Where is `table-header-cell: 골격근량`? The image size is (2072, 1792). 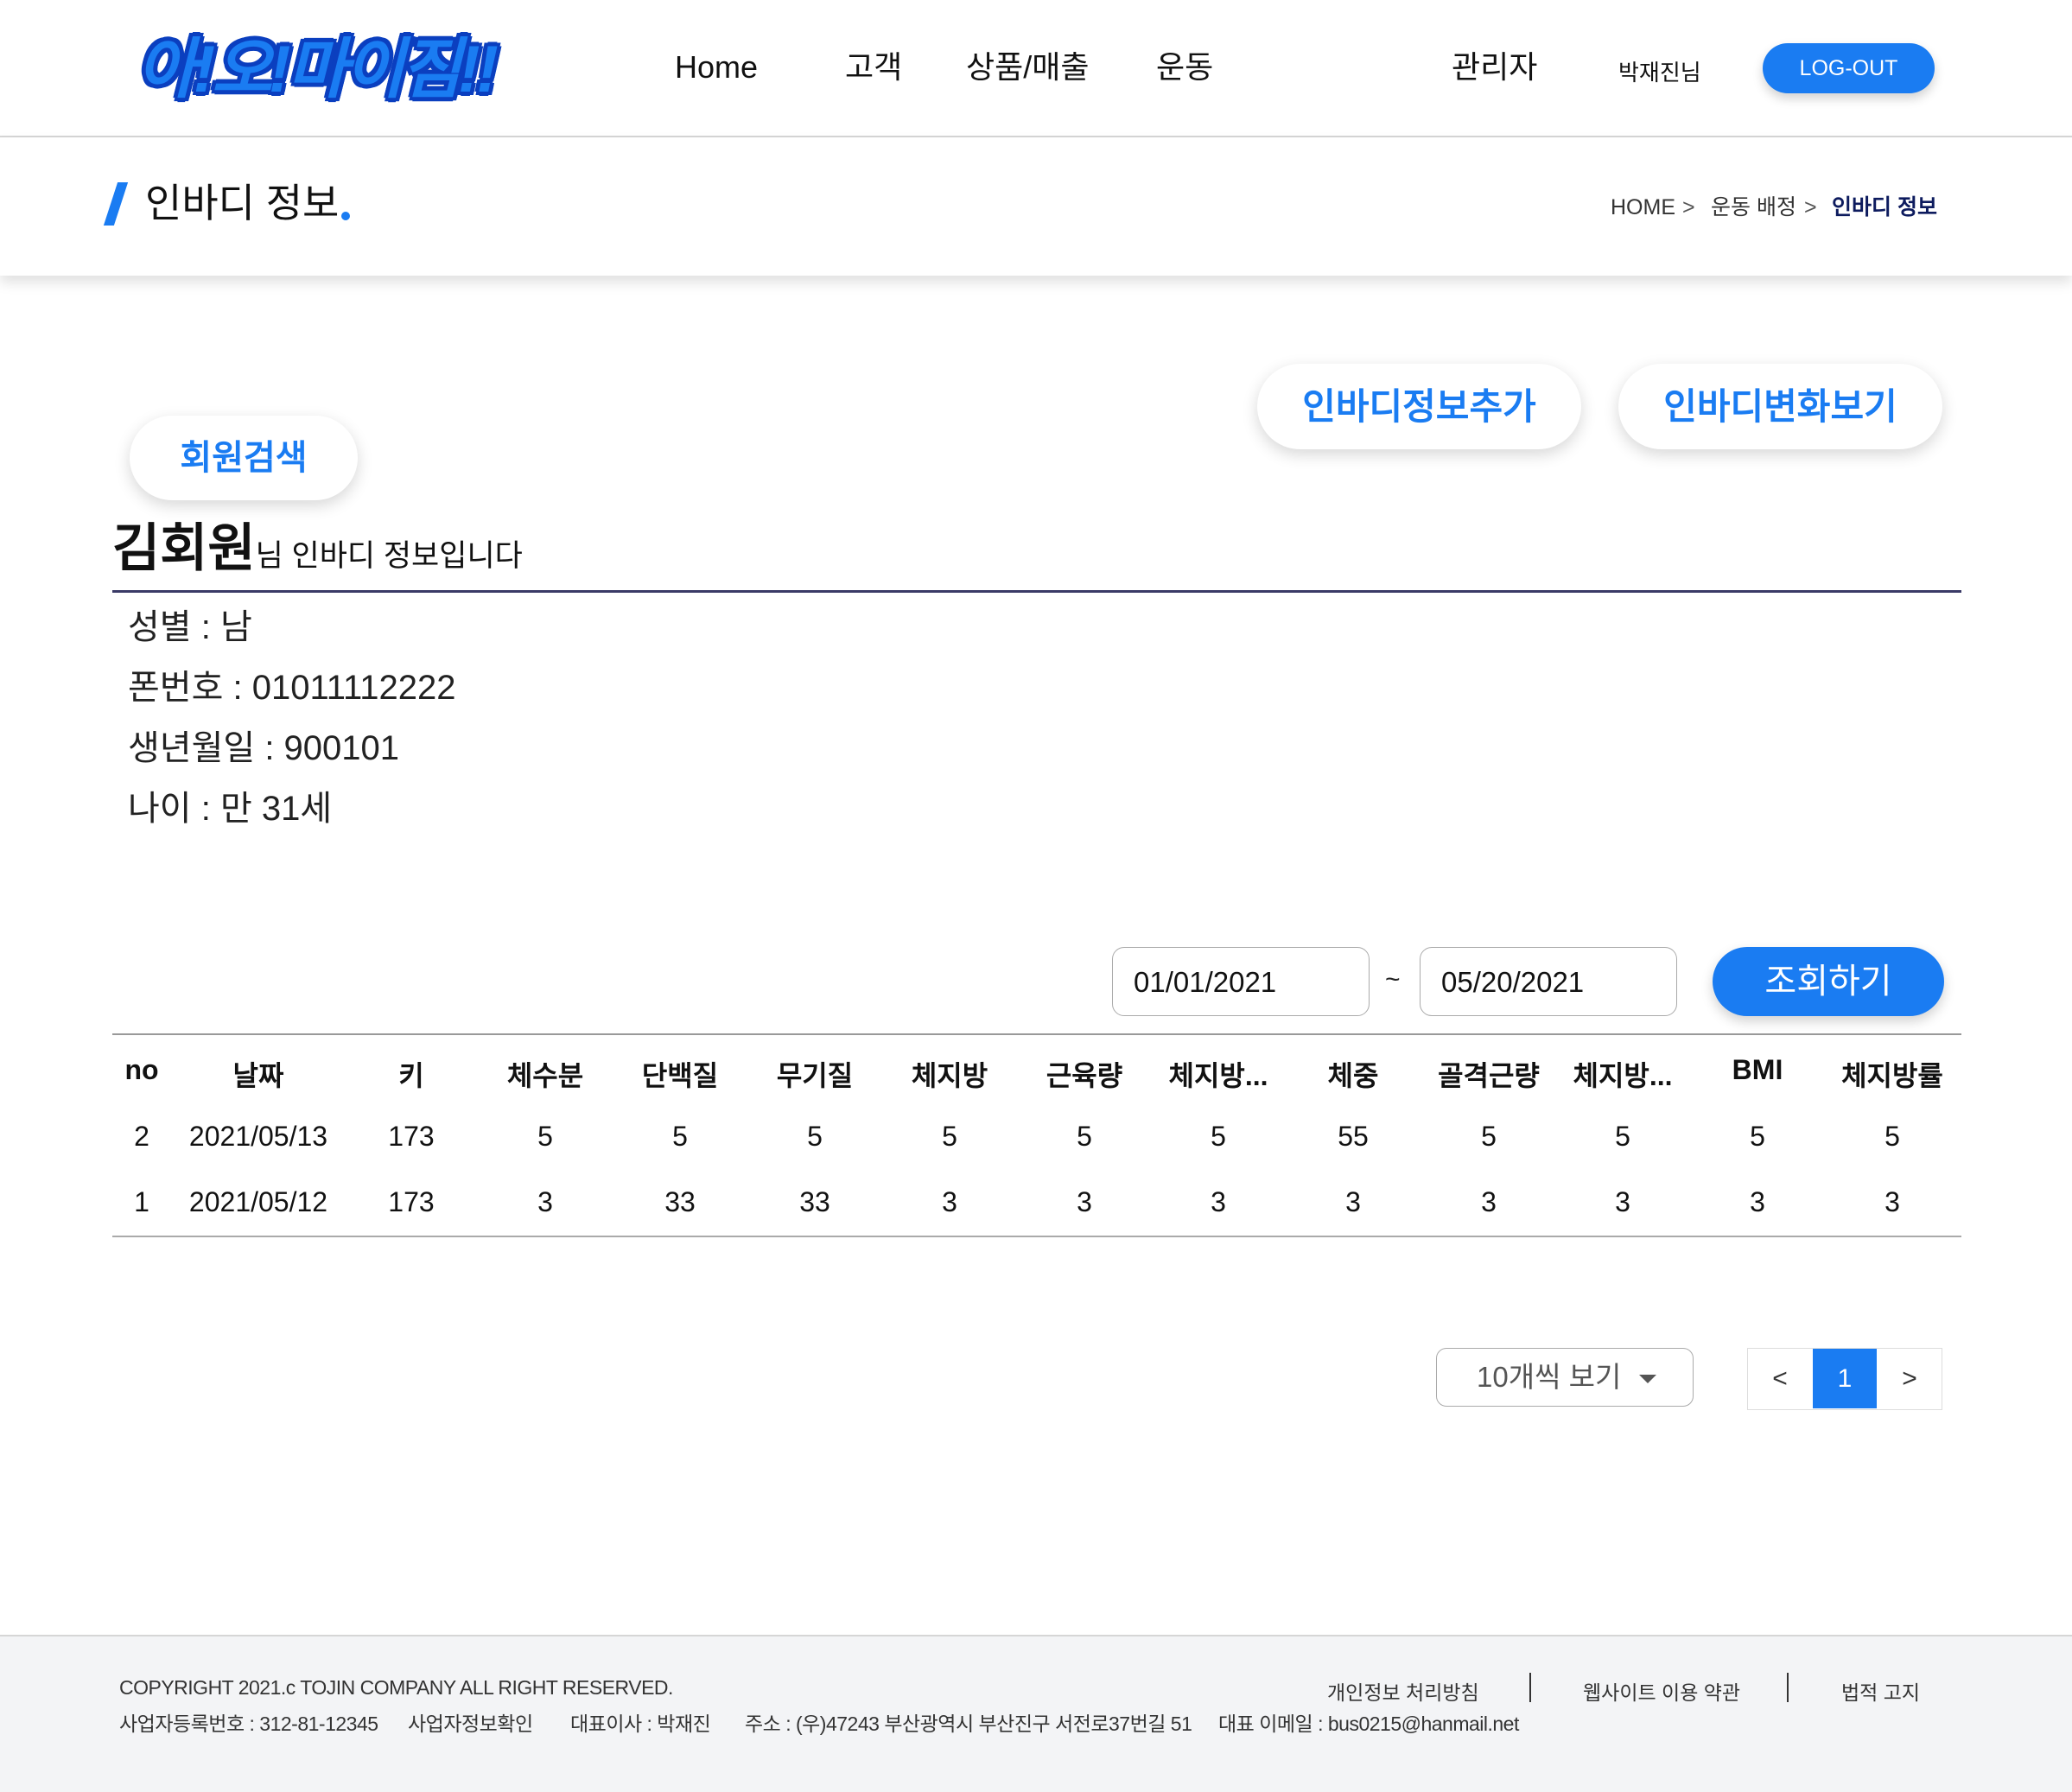 table-header-cell: 골격근량 is located at coordinates (1489, 1075).